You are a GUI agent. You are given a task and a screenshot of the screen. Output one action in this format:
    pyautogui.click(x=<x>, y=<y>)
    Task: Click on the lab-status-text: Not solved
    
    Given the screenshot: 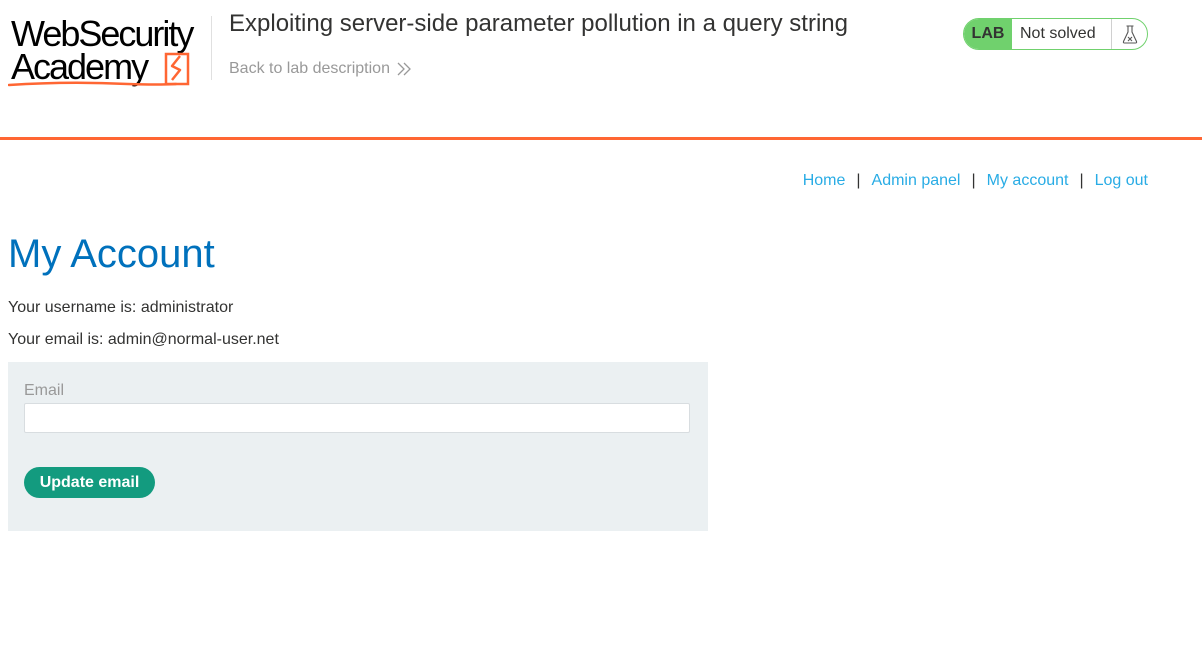 What is the action you would take?
    pyautogui.click(x=1062, y=34)
    